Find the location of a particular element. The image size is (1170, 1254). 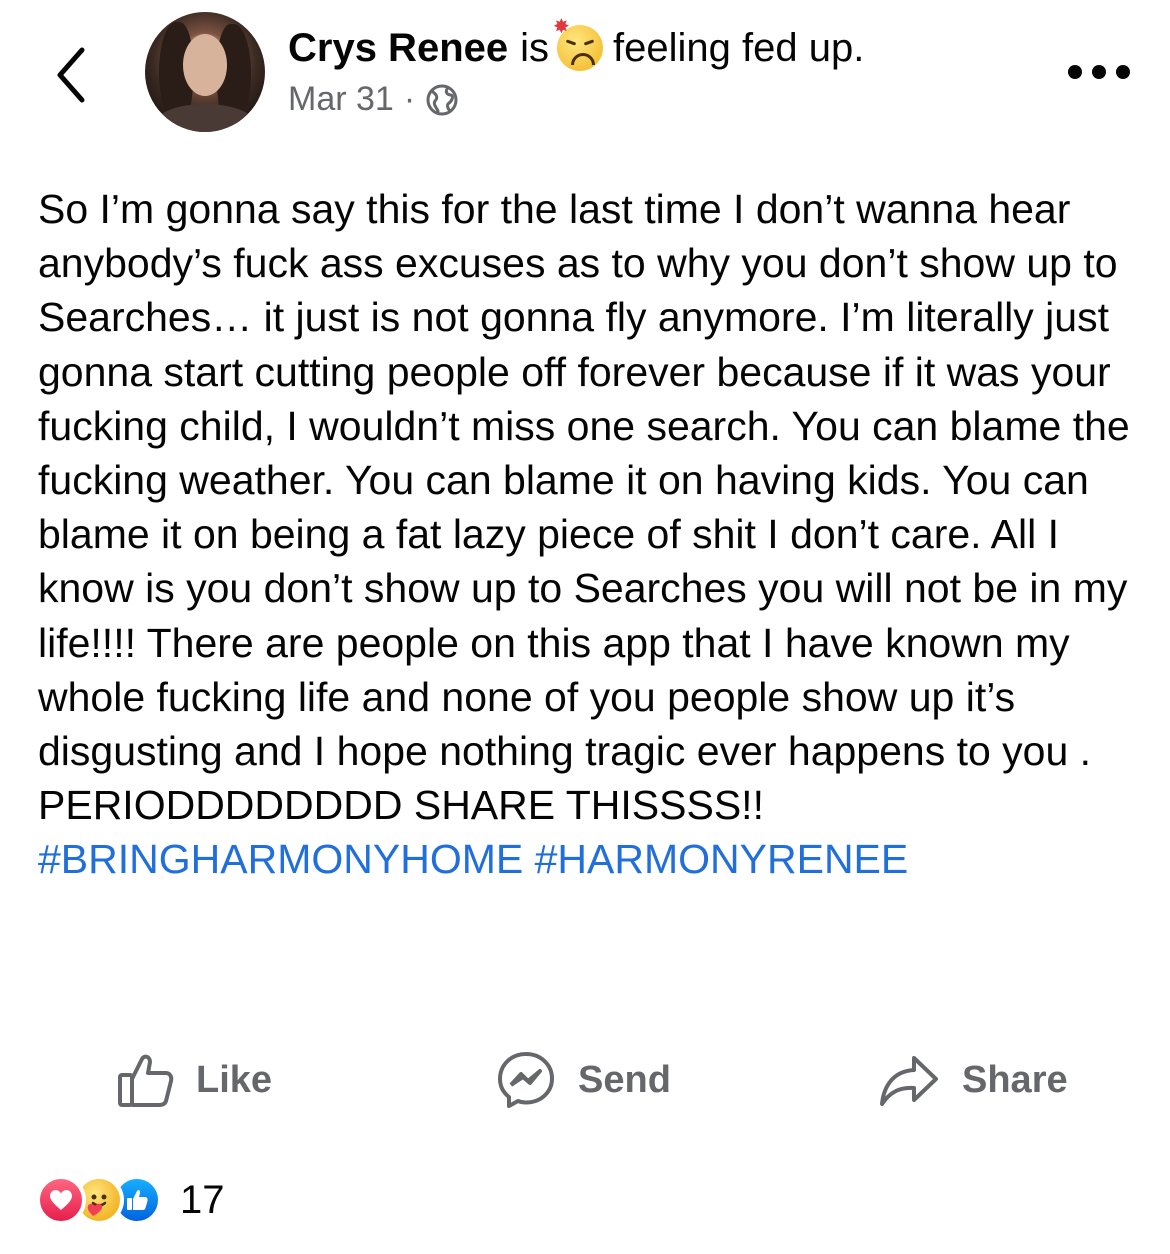

post-actions: Like Send Share is located at coordinates (585, 1080).